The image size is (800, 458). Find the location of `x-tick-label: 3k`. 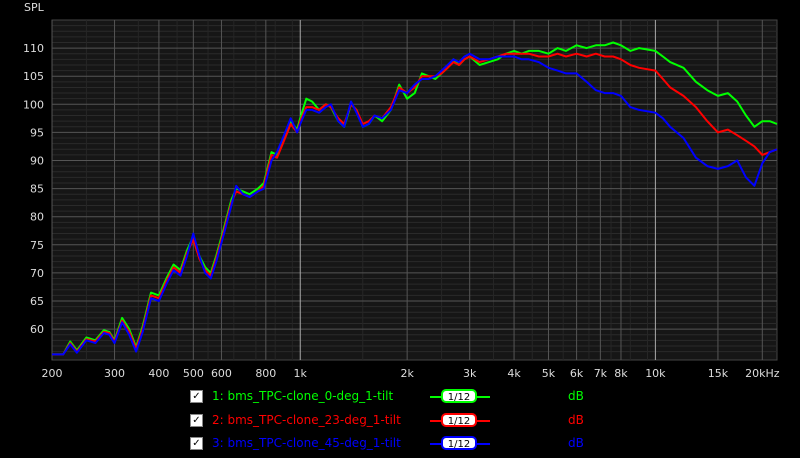

x-tick-label: 3k is located at coordinates (470, 373).